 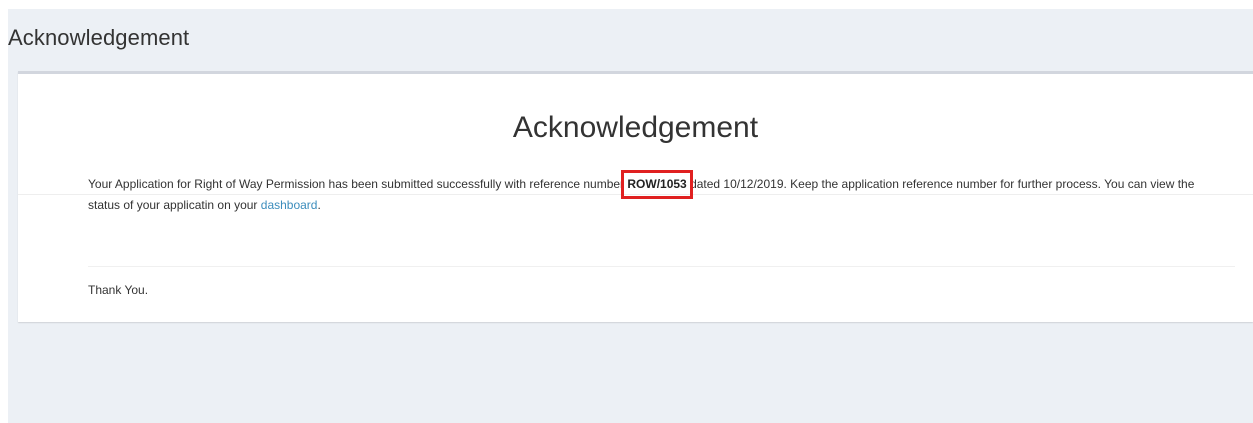 What do you see at coordinates (99, 37) in the screenshot?
I see `page-title: Acknowledgement` at bounding box center [99, 37].